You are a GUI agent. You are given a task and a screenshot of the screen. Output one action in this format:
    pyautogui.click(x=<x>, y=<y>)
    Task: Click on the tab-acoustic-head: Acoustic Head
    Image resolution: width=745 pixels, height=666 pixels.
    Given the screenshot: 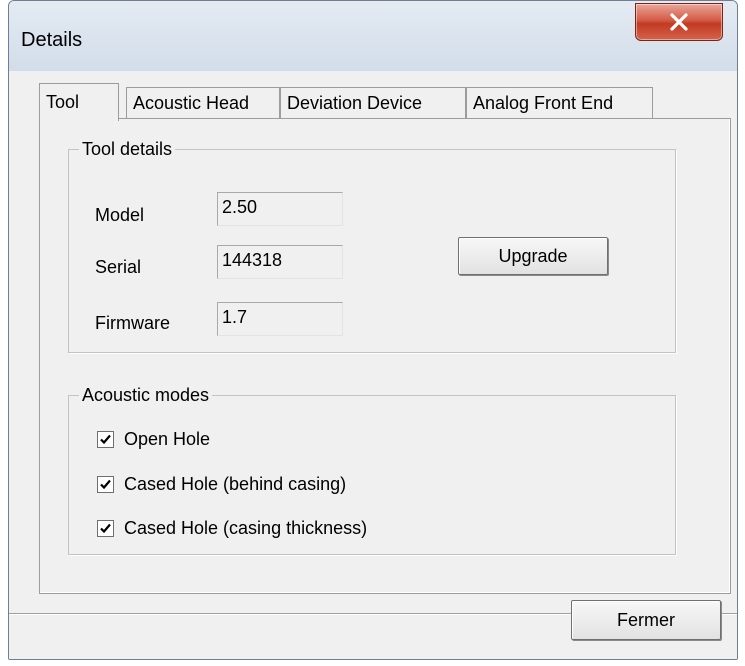 What is the action you would take?
    pyautogui.click(x=203, y=103)
    